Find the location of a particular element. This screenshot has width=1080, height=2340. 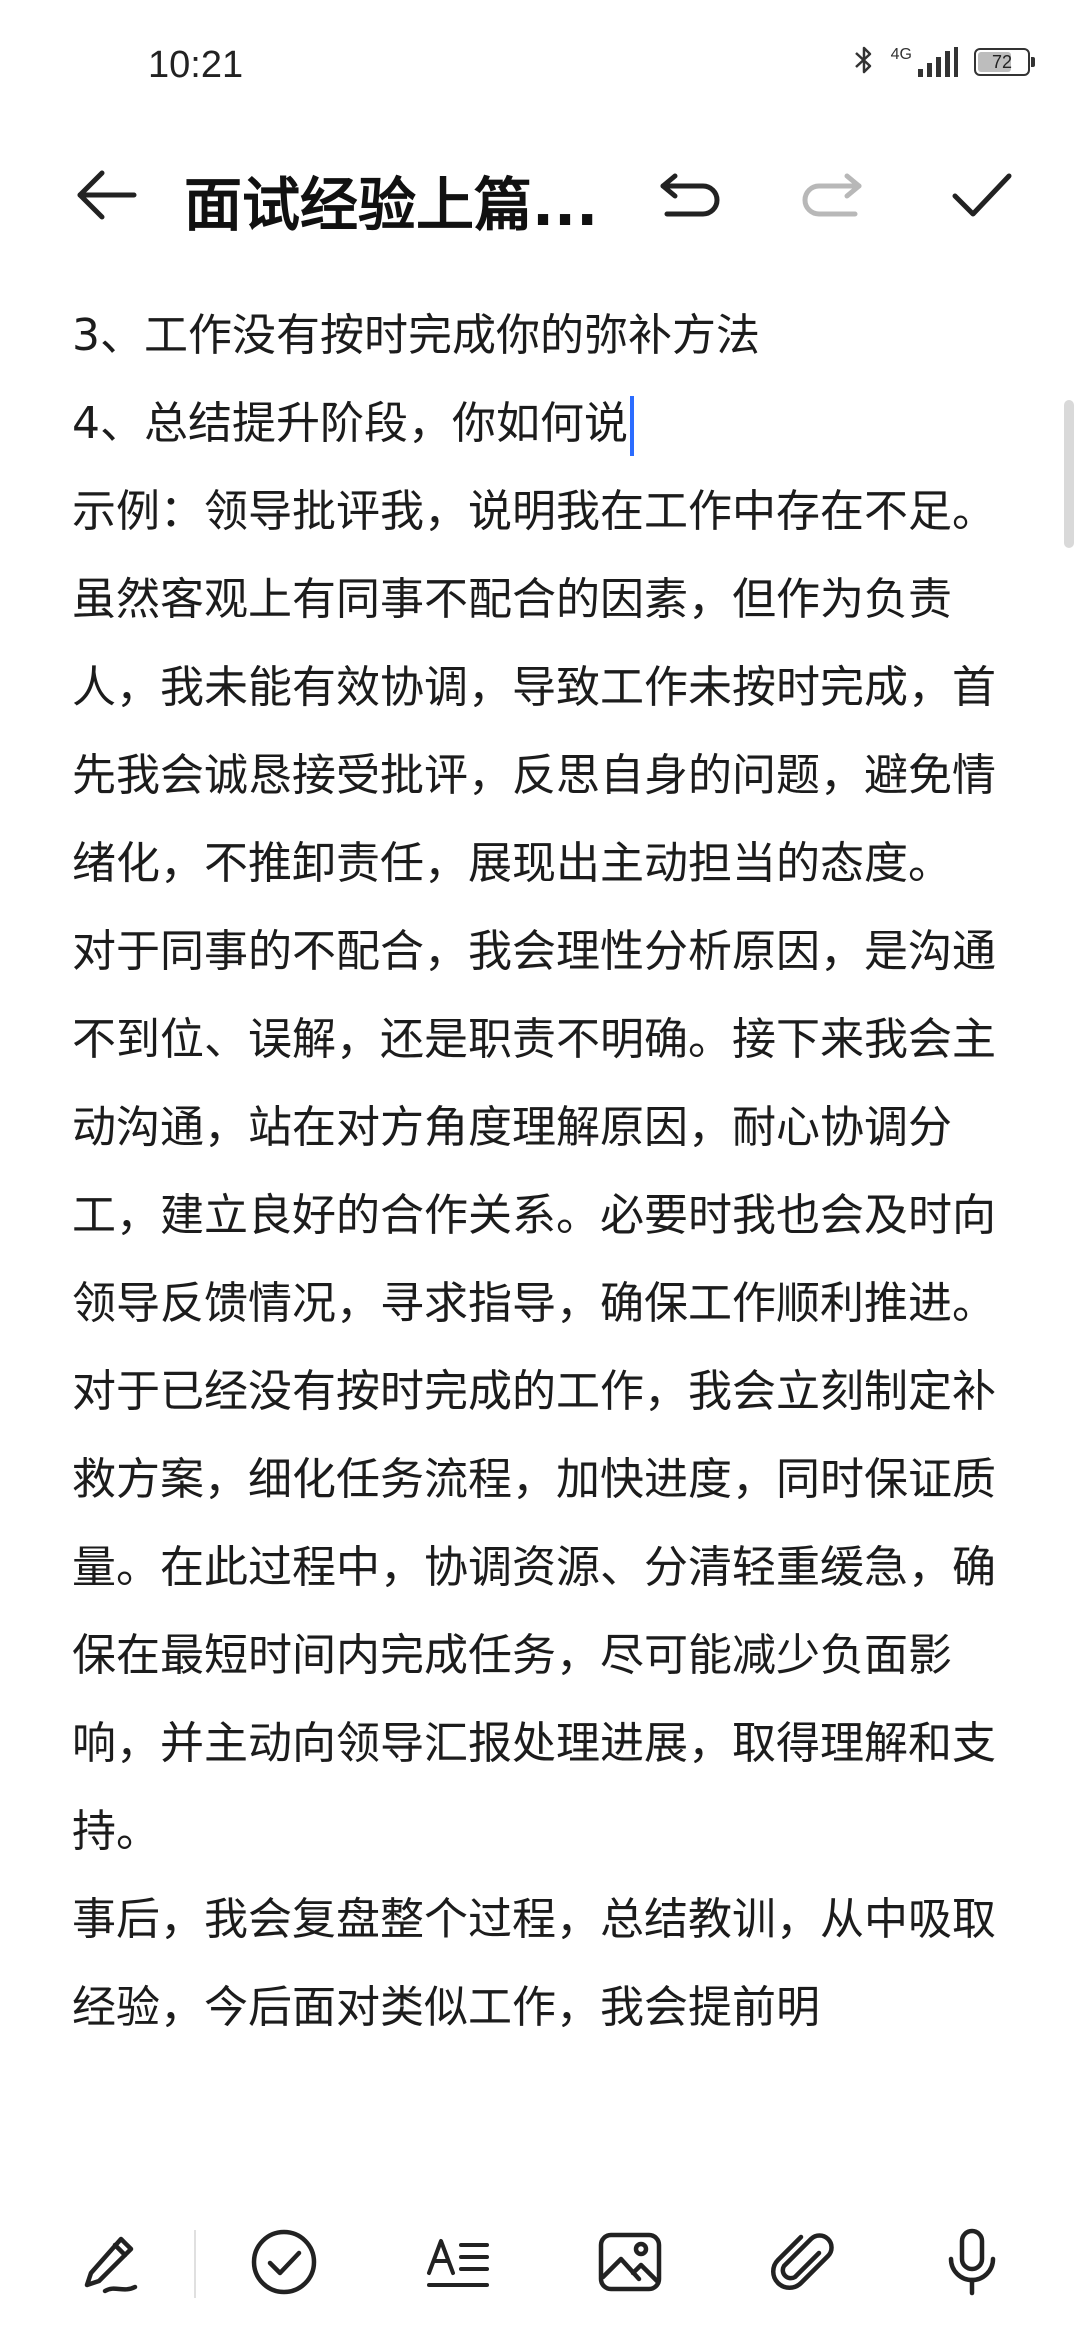

checklist-icon is located at coordinates (284, 2262).